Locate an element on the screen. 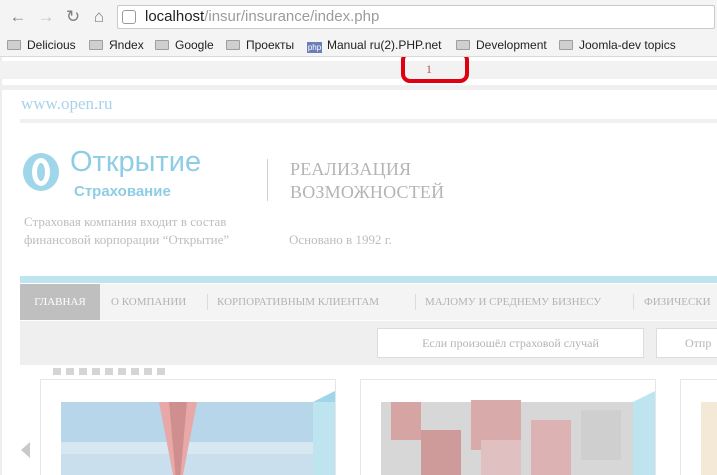 This screenshot has width=717, height=475. slogan-line-2: ВОЗМОЖНОСТЕЙ is located at coordinates (367, 192).